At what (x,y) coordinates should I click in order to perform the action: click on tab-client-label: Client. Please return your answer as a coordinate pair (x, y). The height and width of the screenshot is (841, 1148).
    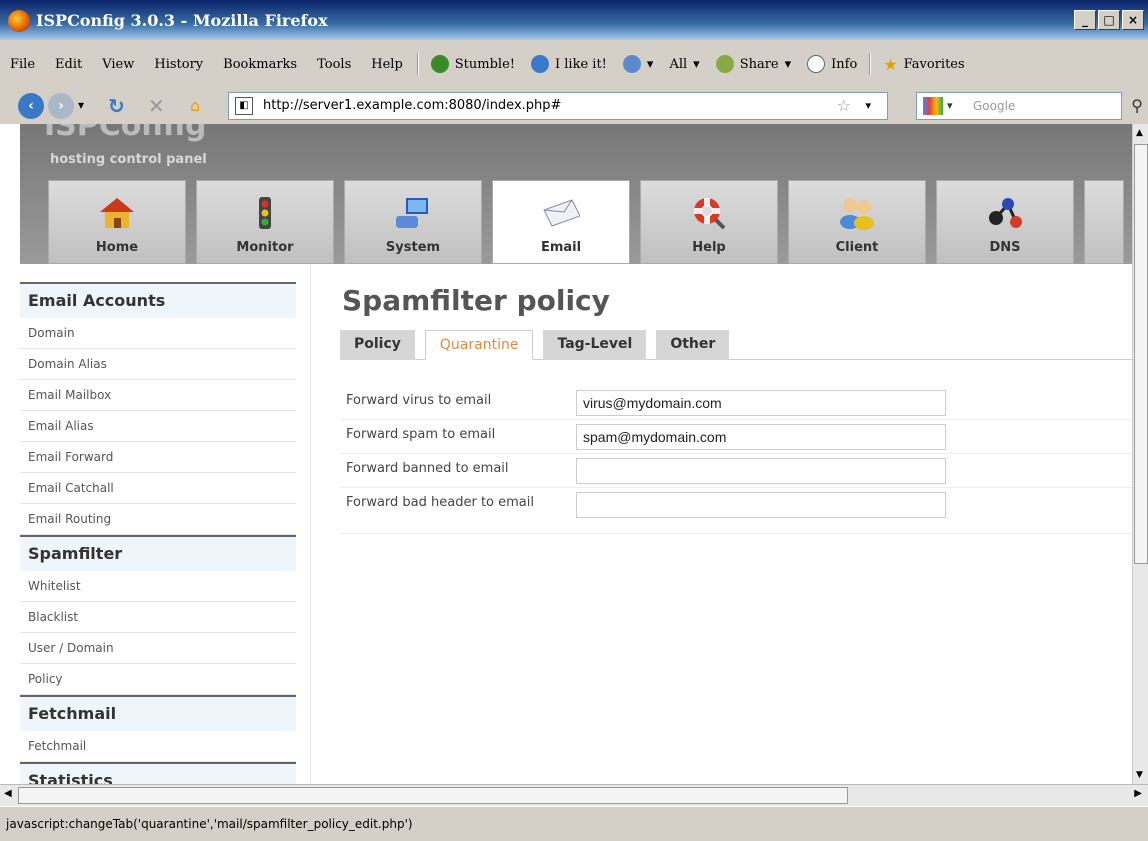
    Looking at the image, I should click on (857, 247).